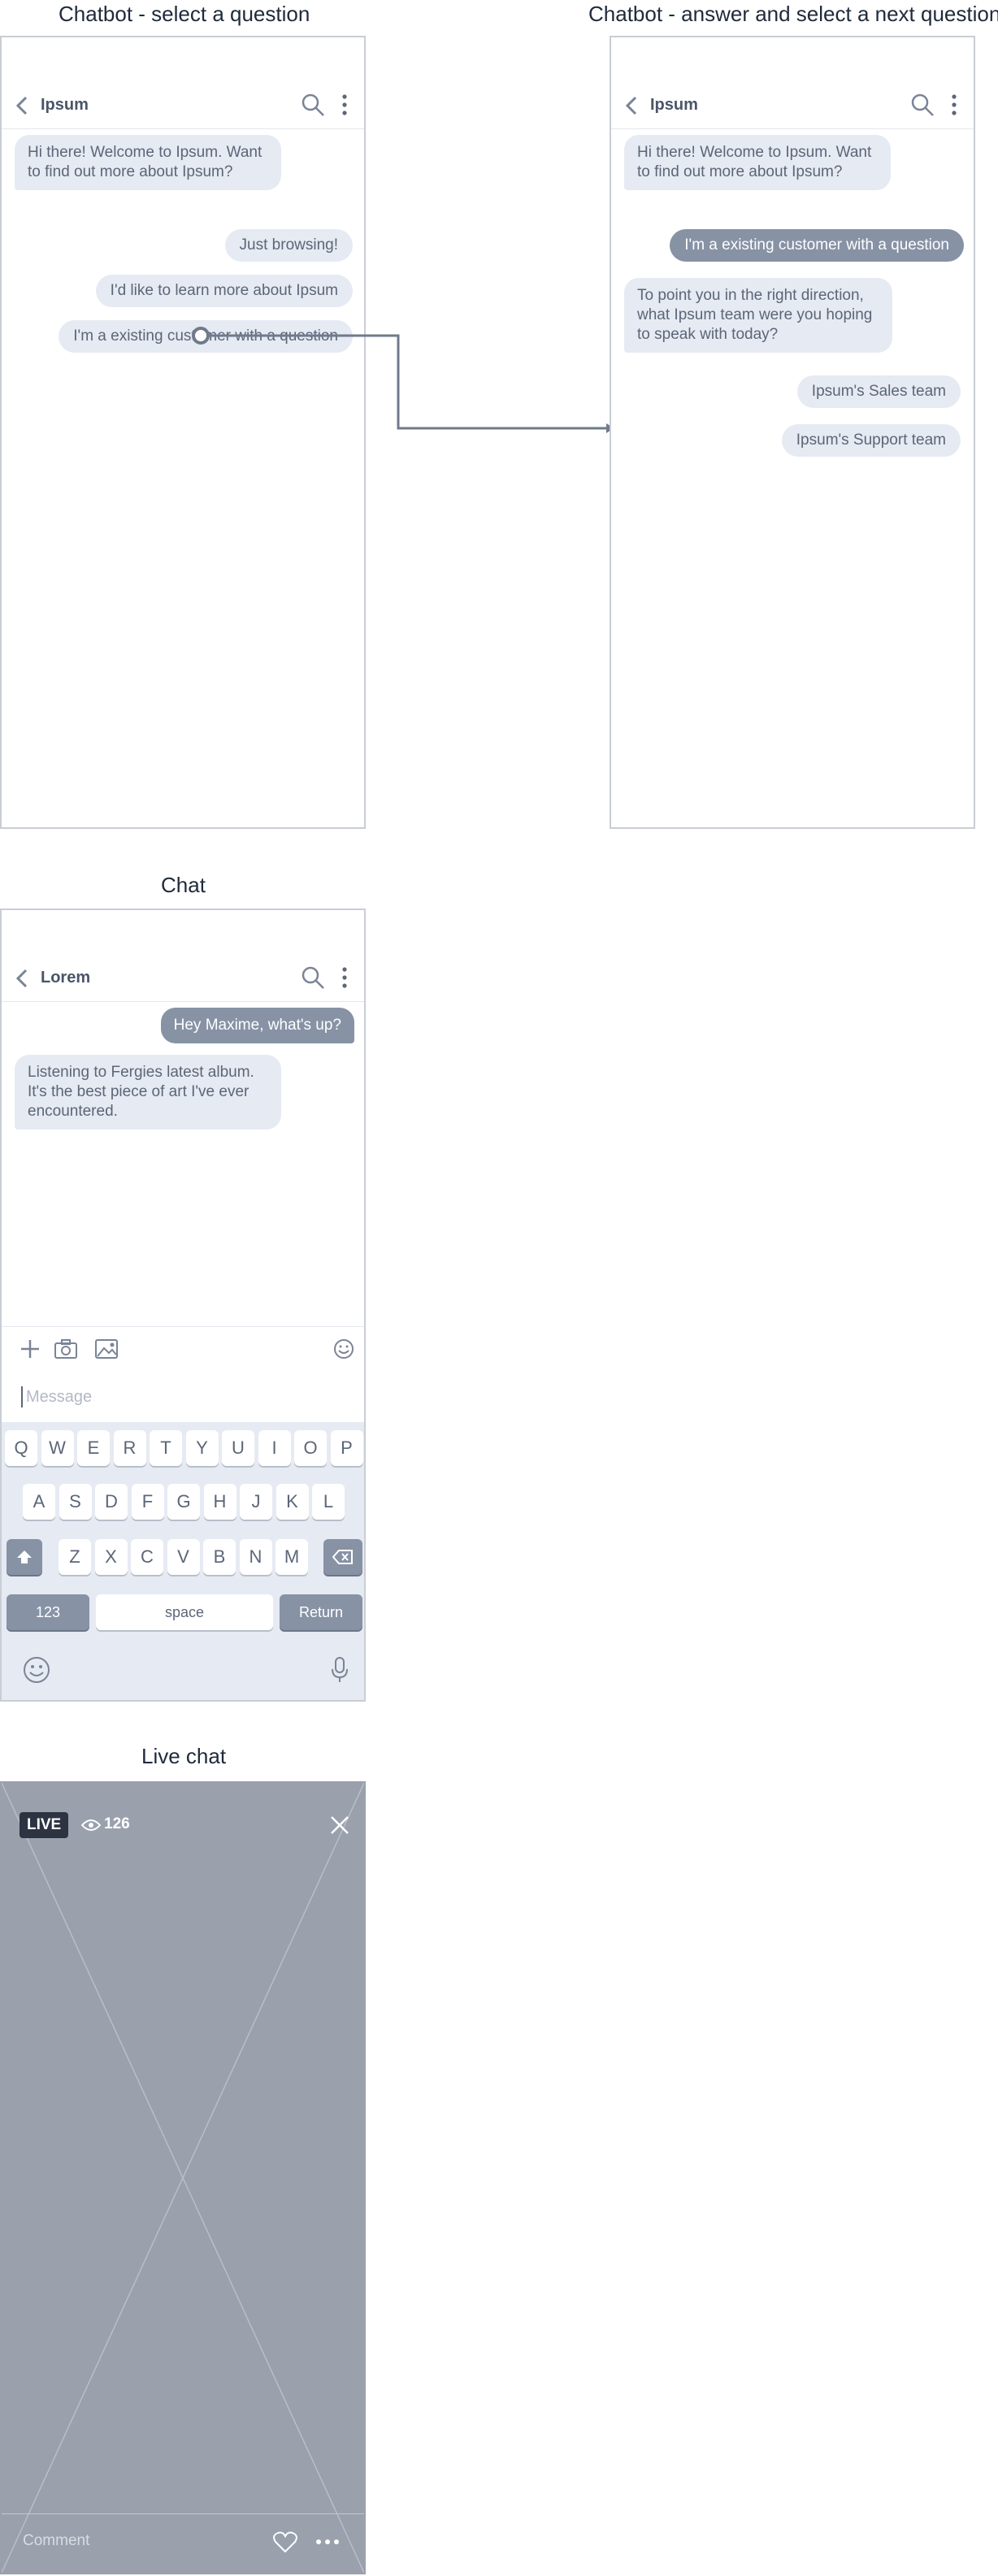 The image size is (998, 2576). What do you see at coordinates (339, 1825) in the screenshot?
I see `close-icon` at bounding box center [339, 1825].